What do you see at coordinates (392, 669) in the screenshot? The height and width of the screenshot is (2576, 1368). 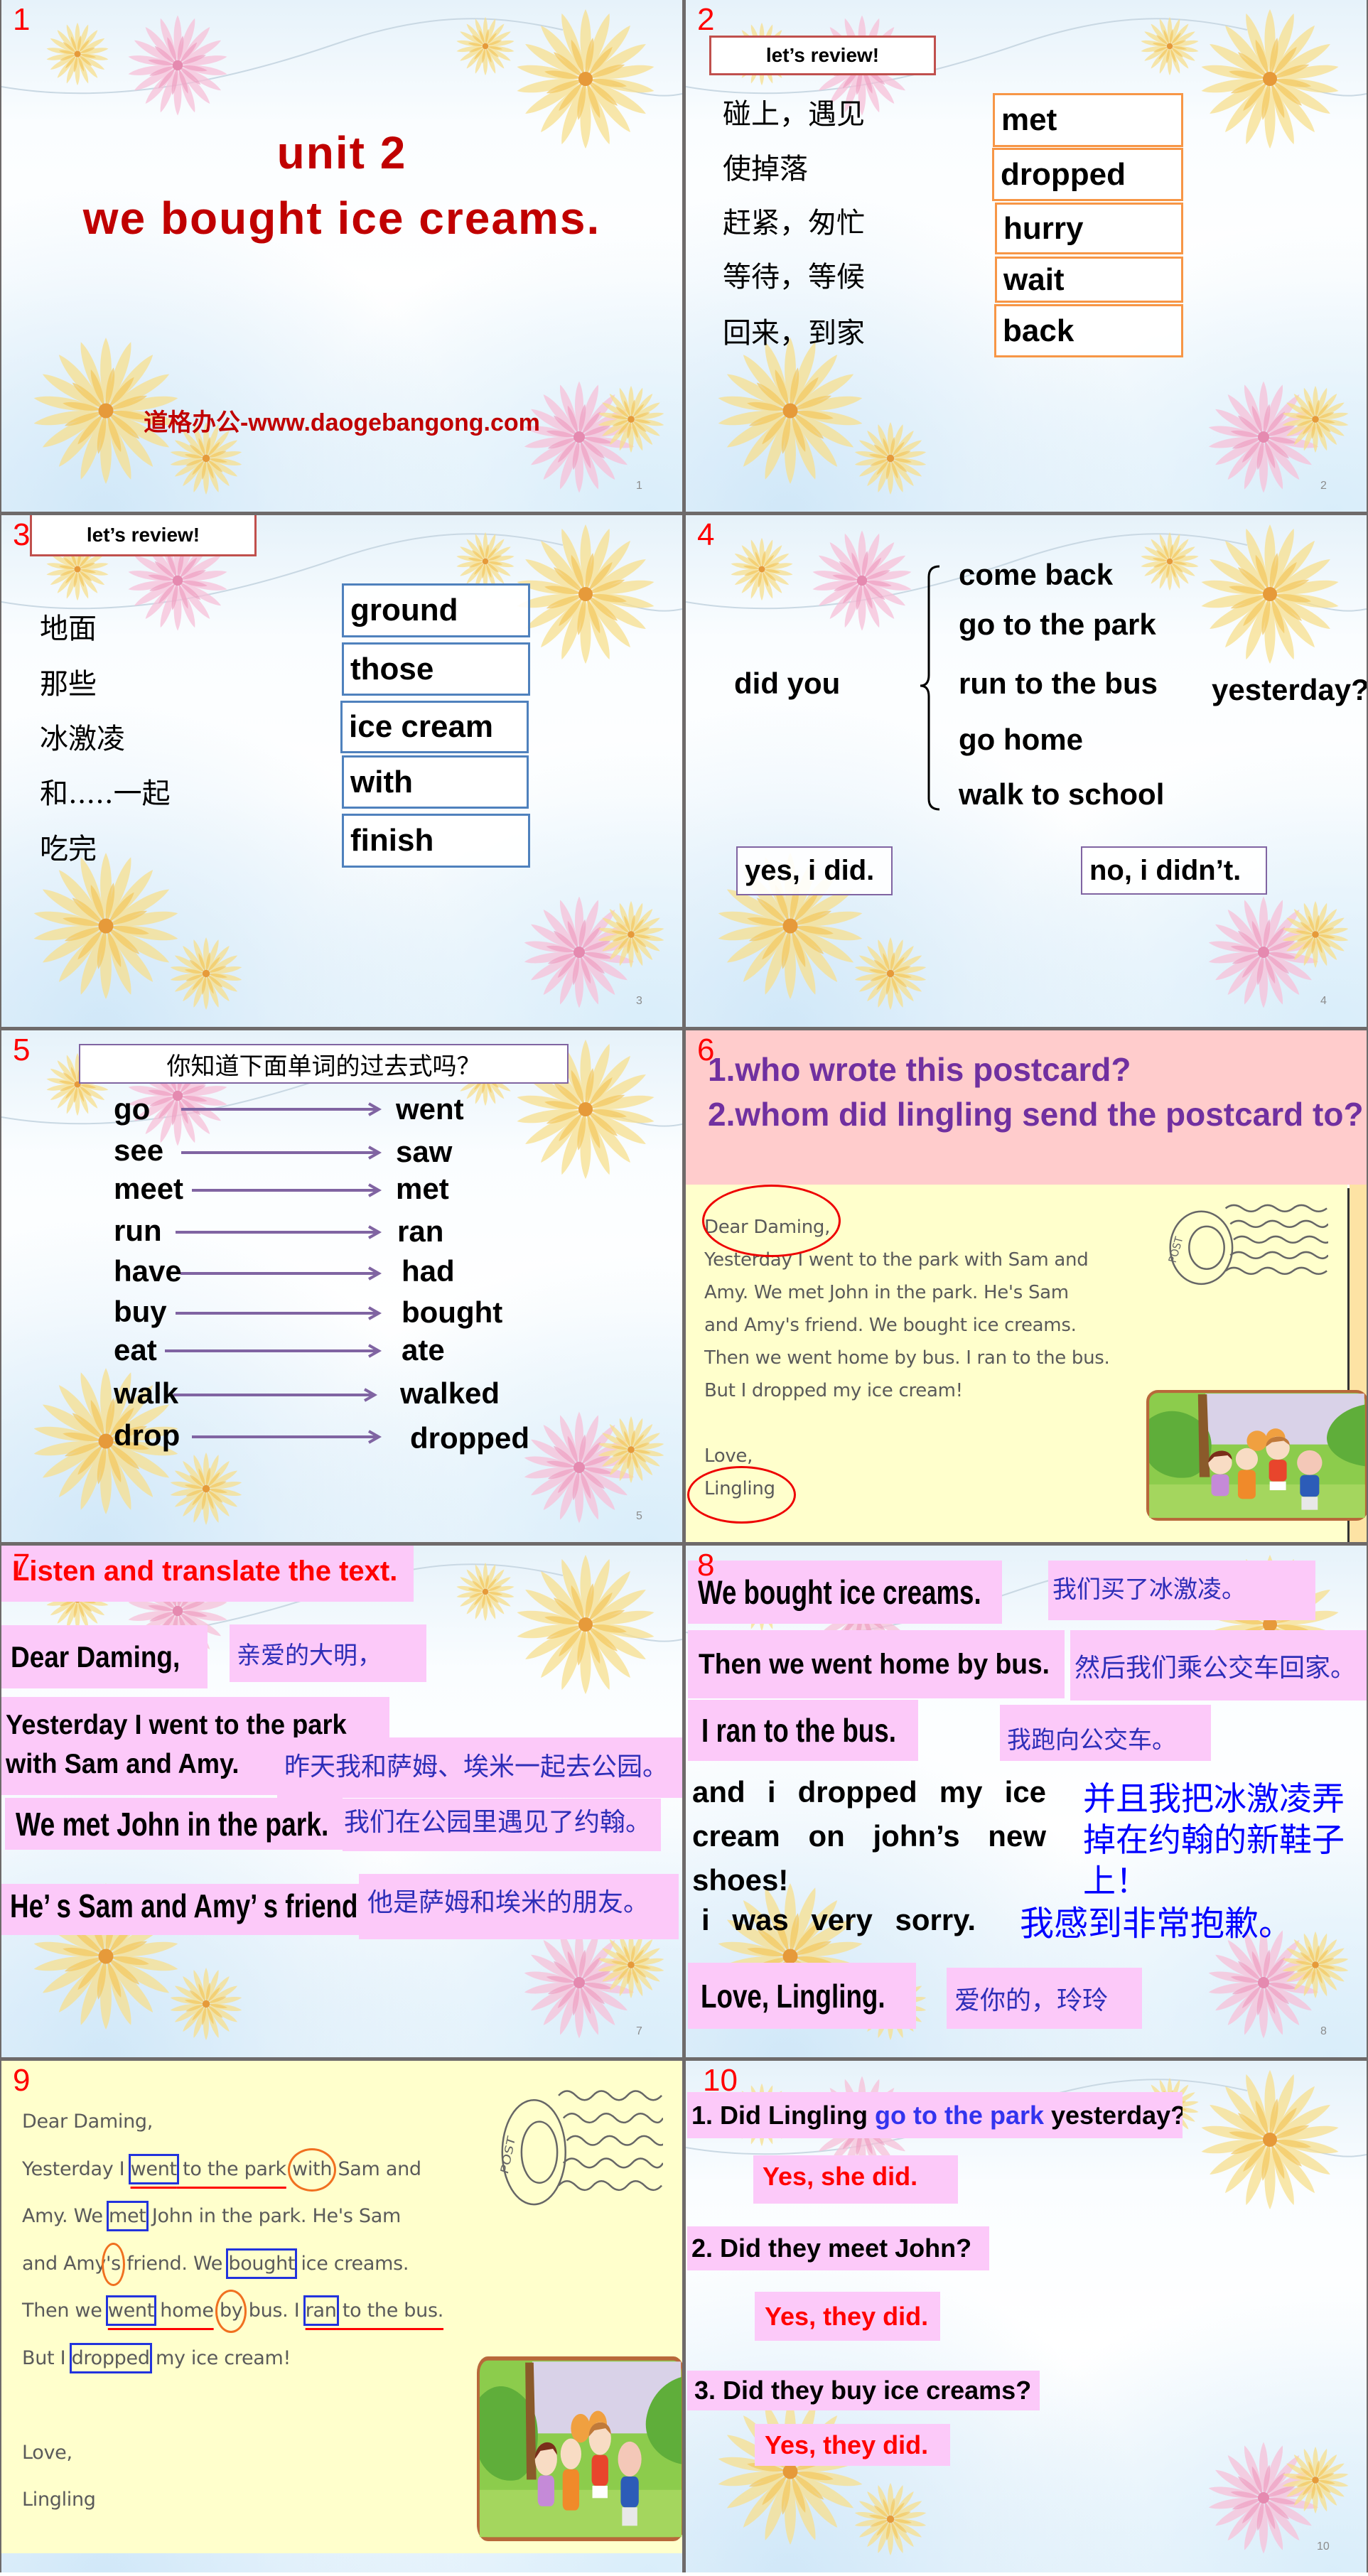 I see `answer-word: those` at bounding box center [392, 669].